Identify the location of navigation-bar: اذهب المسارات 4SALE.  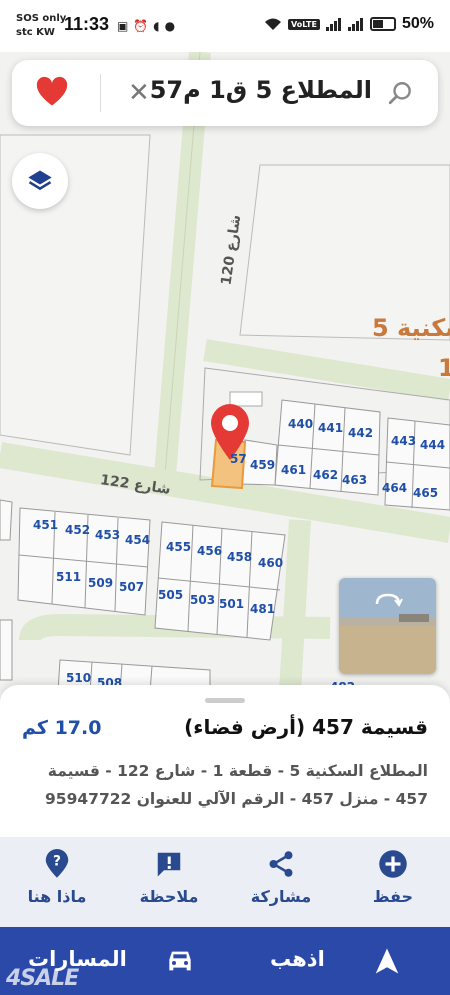
(225, 961).